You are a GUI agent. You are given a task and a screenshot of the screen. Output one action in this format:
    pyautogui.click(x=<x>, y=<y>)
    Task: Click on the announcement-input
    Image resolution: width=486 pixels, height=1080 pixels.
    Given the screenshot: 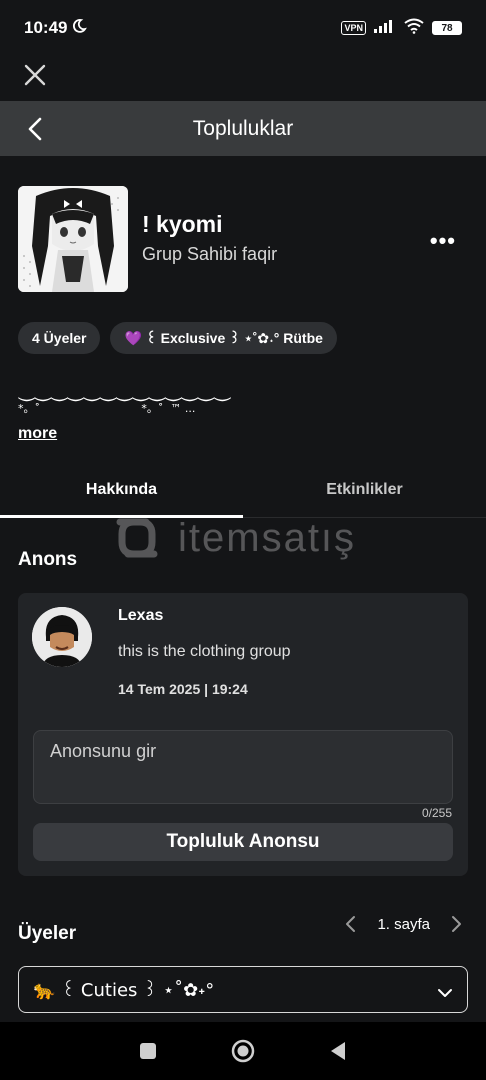 What is the action you would take?
    pyautogui.click(x=243, y=767)
    